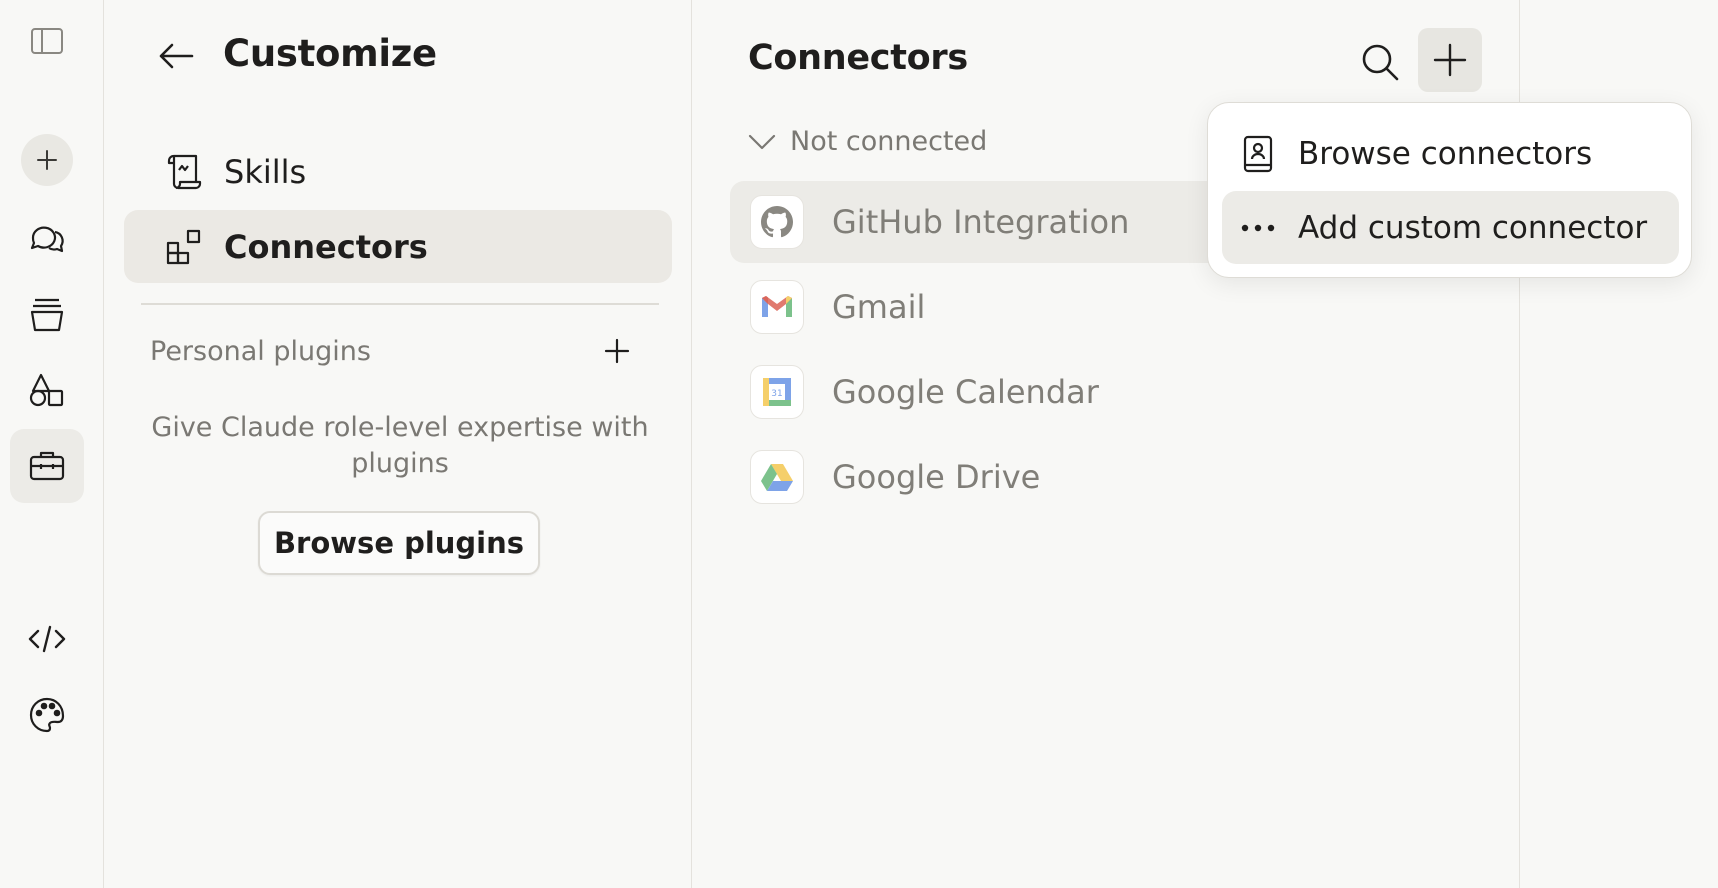 This screenshot has height=888, width=1718. I want to click on menu-item-label: Browse connectors, so click(1445, 153).